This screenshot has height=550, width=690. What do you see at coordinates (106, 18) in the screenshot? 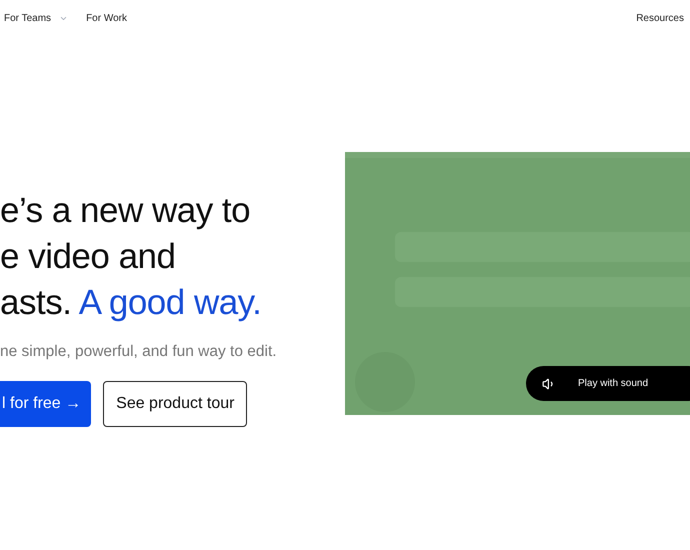
I see `nav-link: For Work` at bounding box center [106, 18].